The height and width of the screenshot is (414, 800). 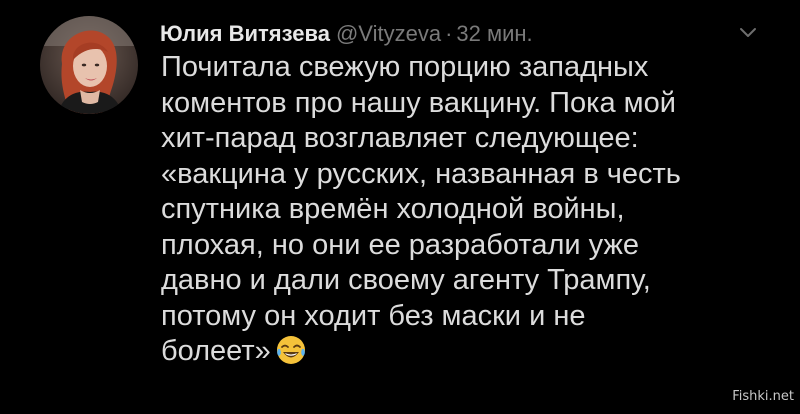 What do you see at coordinates (400, 138) in the screenshot?
I see `tweet-text-line: хит-парад возглавляет следующее:` at bounding box center [400, 138].